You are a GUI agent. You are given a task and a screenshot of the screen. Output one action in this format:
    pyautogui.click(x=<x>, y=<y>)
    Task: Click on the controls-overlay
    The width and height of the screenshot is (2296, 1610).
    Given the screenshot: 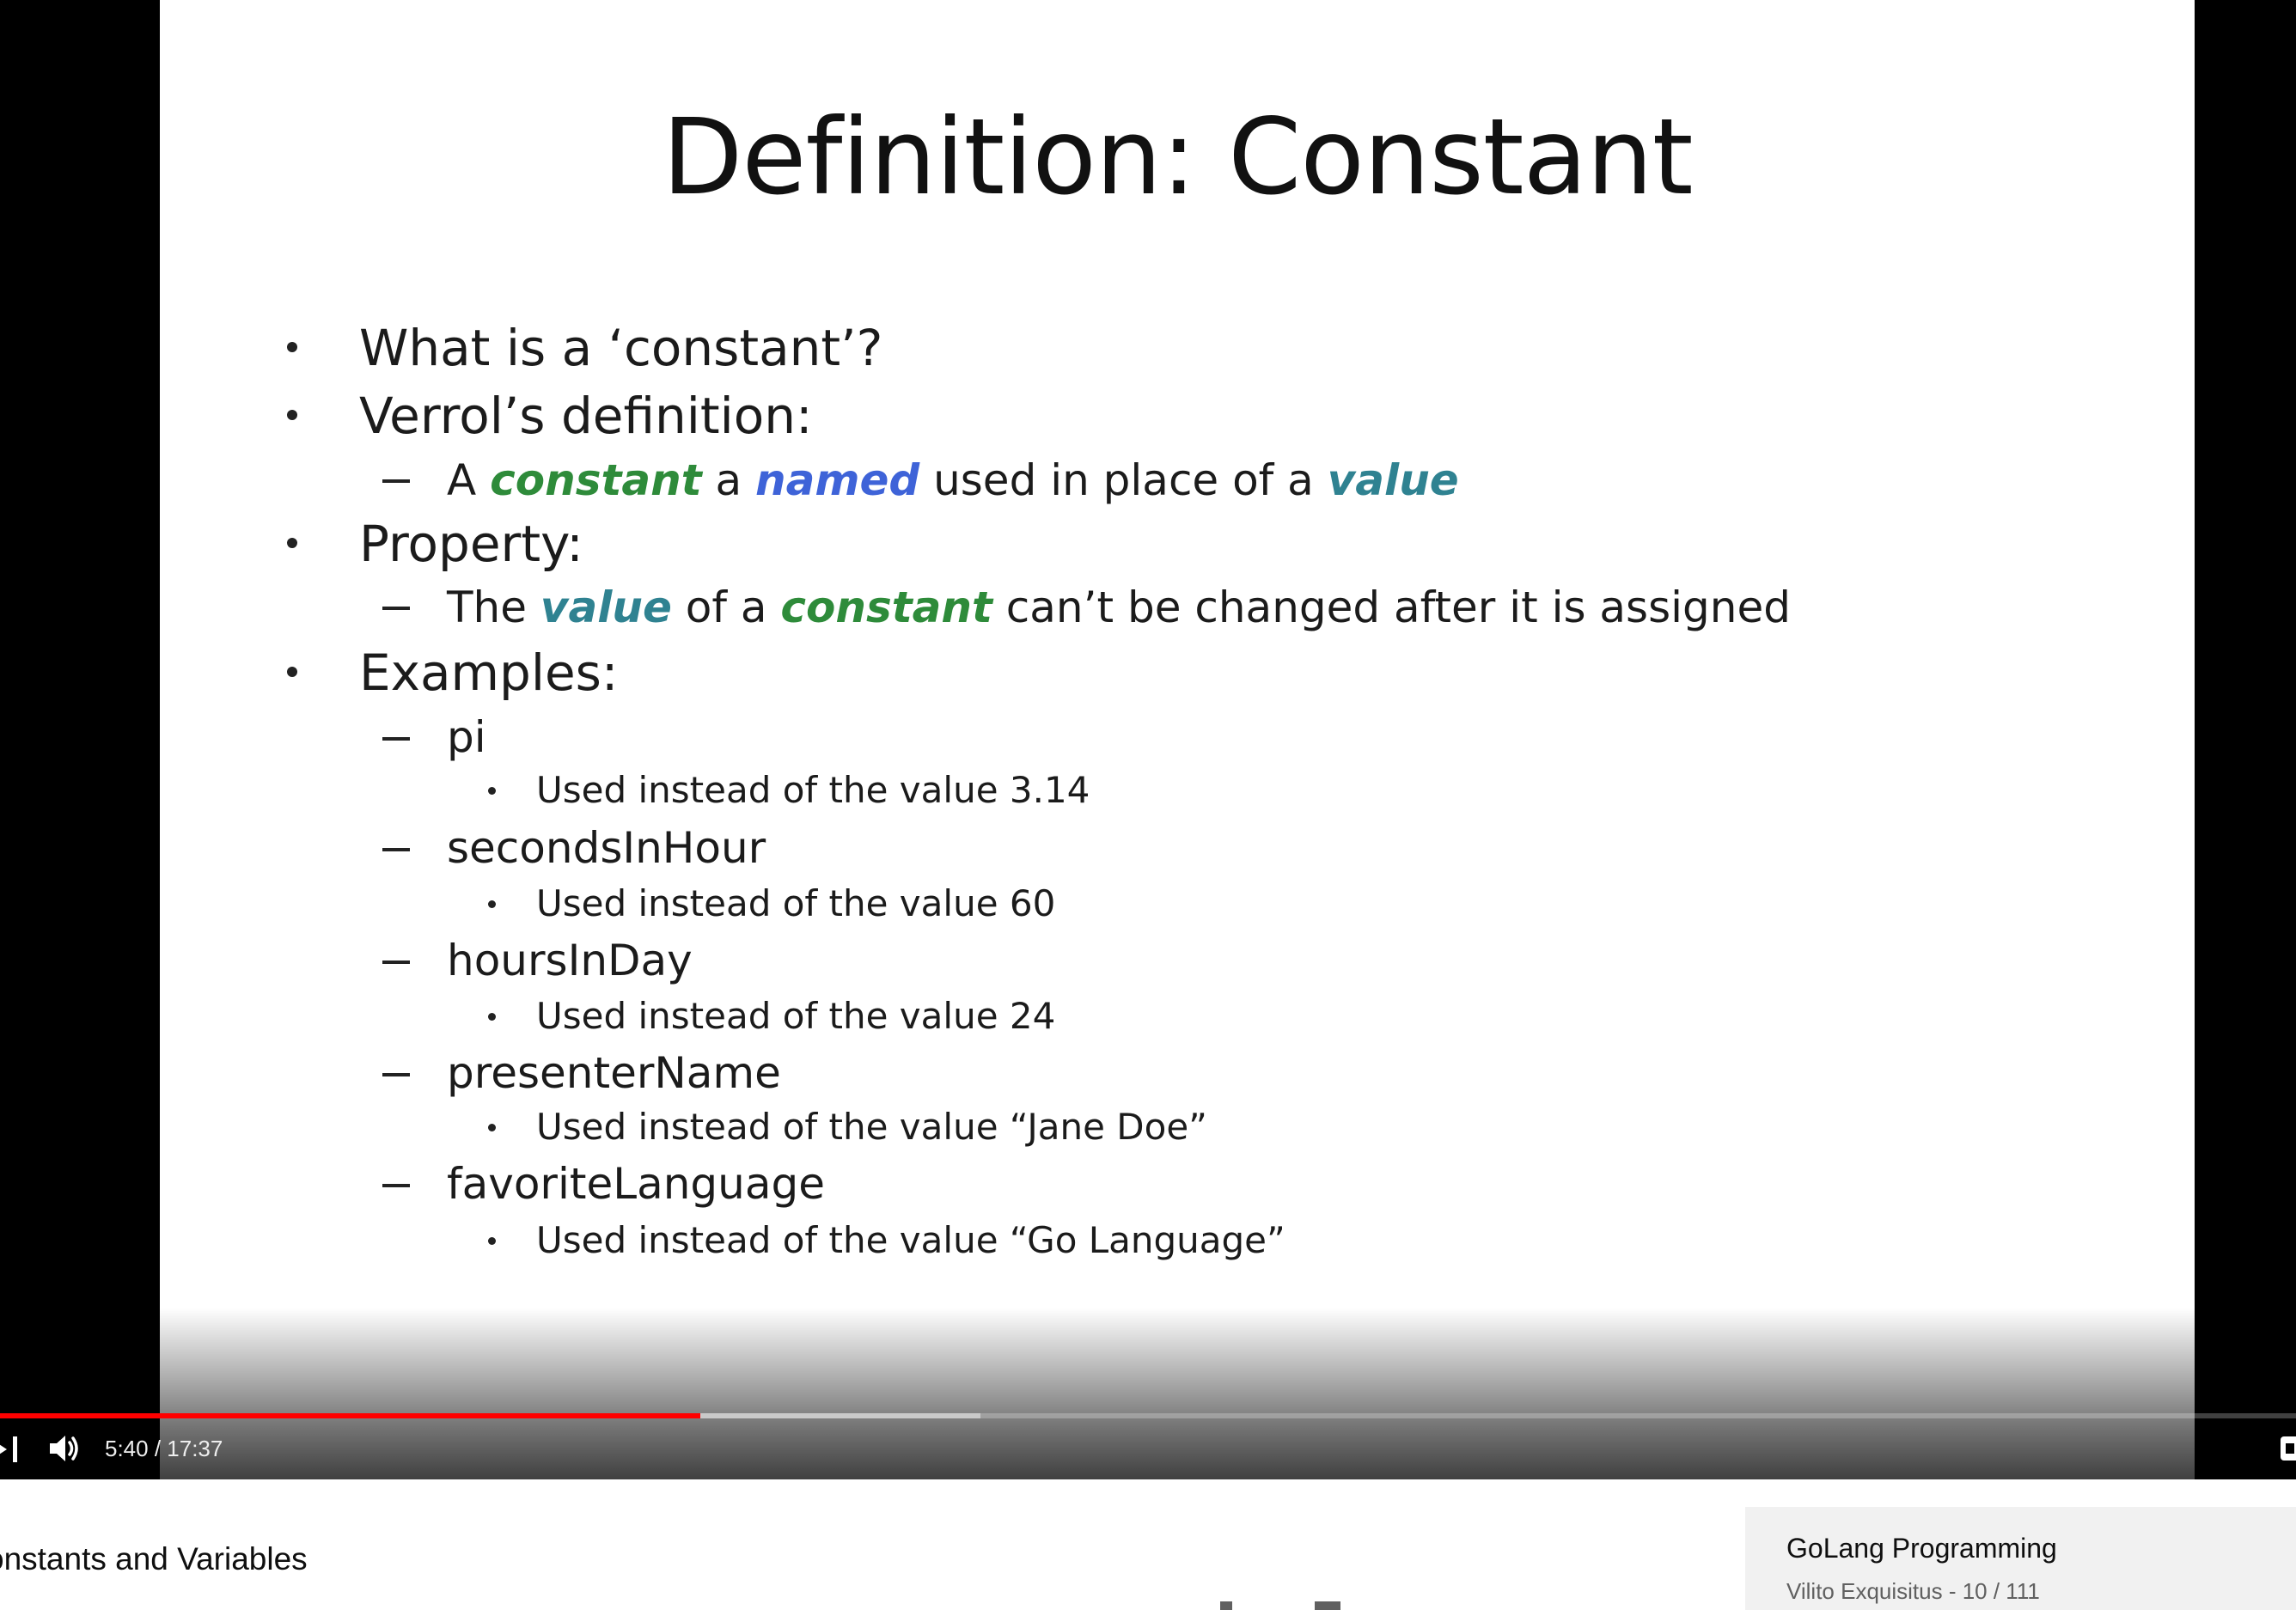 What is the action you would take?
    pyautogui.click(x=1148, y=1393)
    